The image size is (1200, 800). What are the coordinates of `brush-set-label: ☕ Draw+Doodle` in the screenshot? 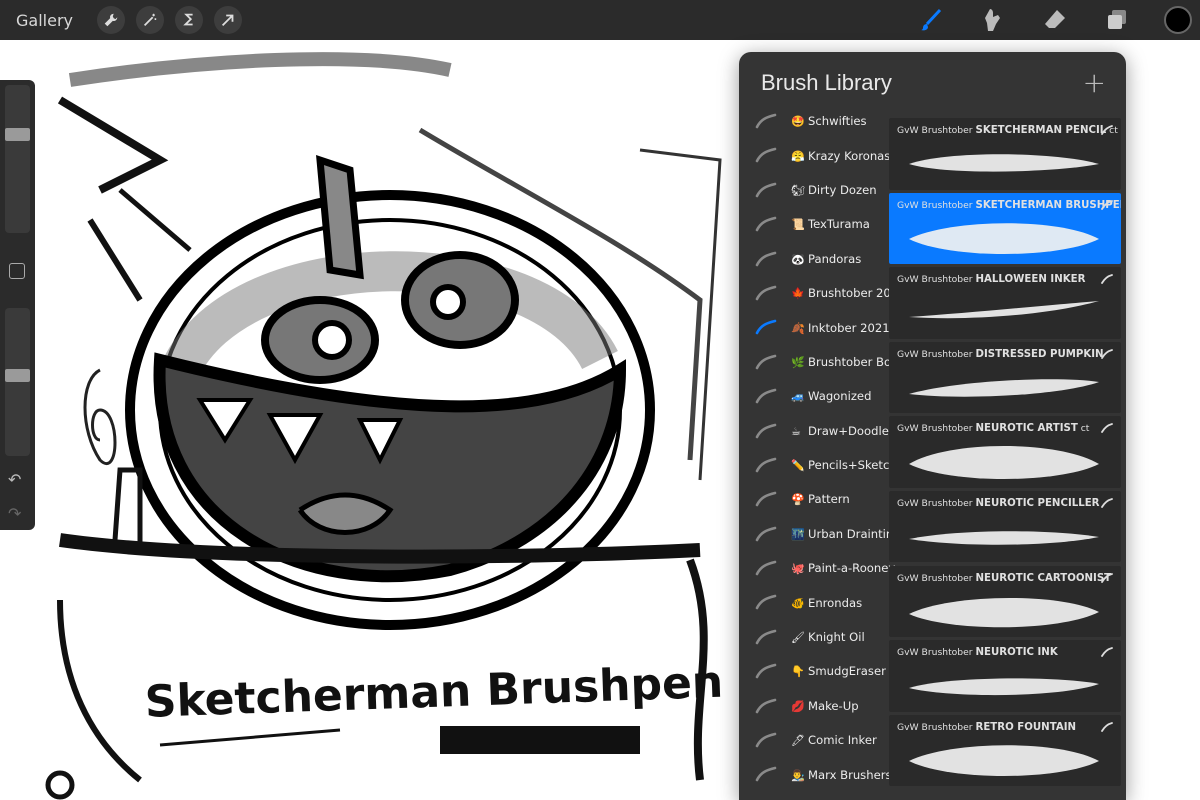 It's located at (840, 431).